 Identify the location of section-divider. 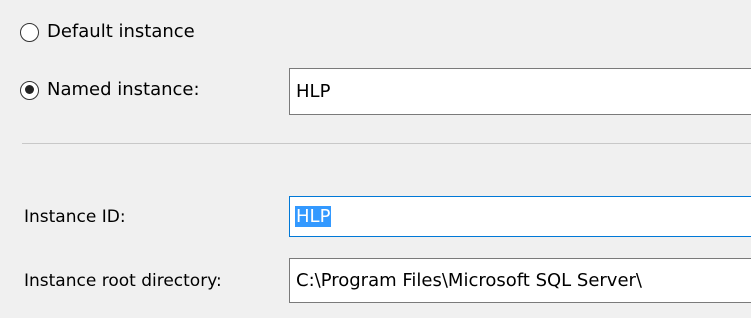
(386, 143).